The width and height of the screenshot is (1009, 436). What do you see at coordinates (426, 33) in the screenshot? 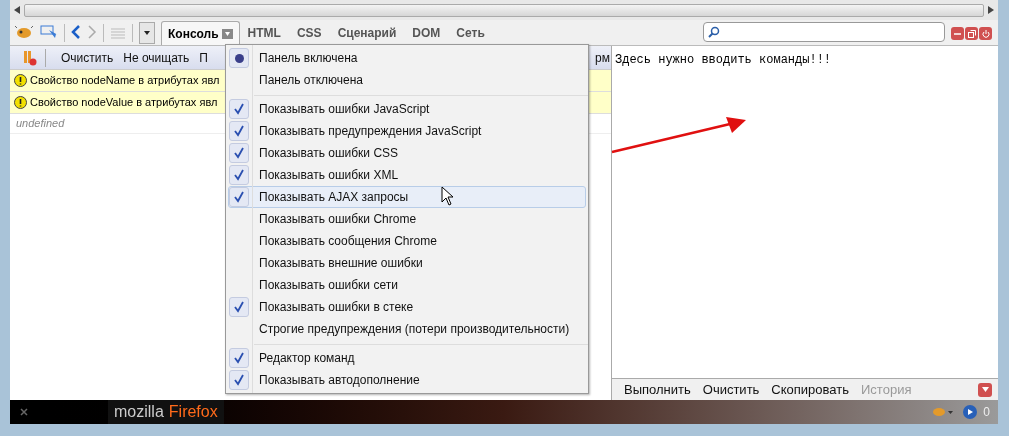
I see `panel-tab: DOM` at bounding box center [426, 33].